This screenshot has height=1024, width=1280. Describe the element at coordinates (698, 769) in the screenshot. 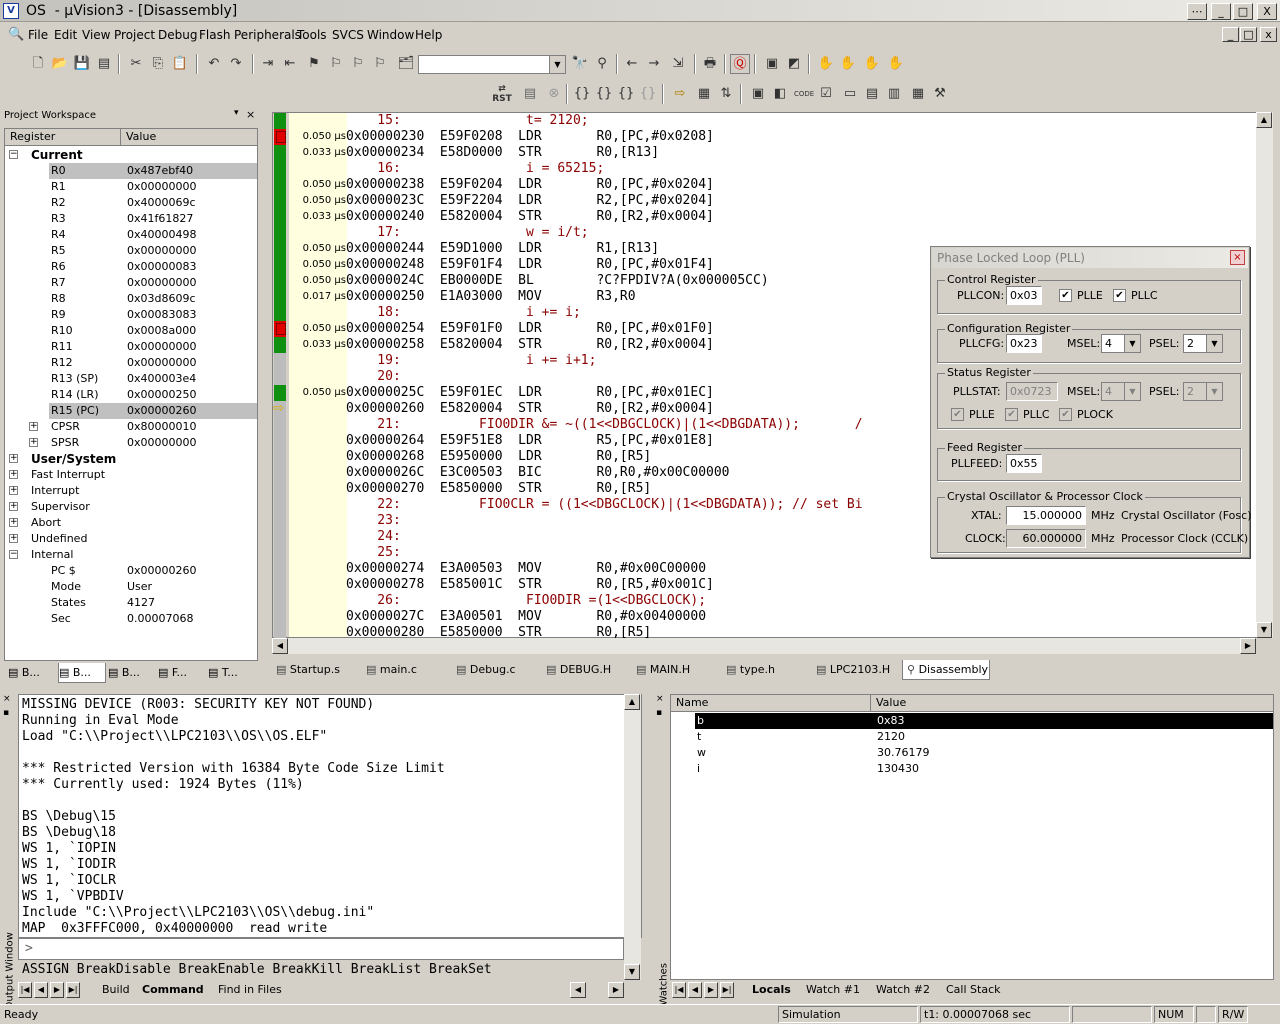

I see `watch-name: i` at that location.